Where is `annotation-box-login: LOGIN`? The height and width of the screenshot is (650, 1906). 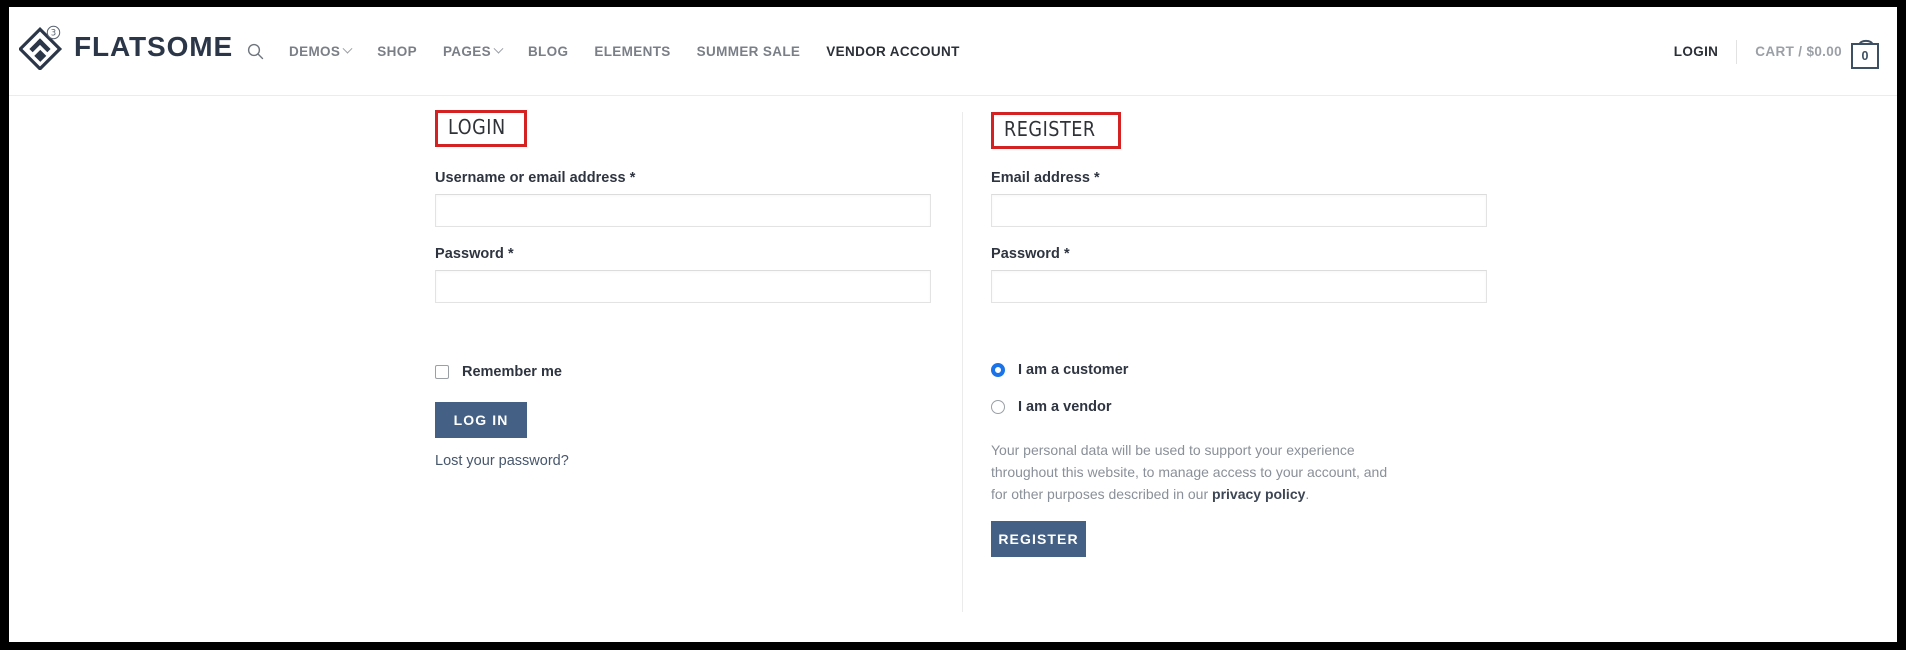 annotation-box-login: LOGIN is located at coordinates (481, 128).